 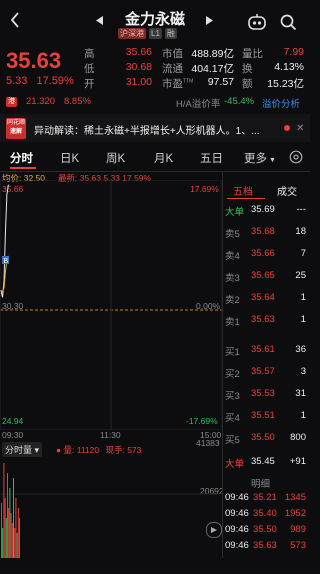 I want to click on hk-badge: 港, so click(x=11, y=102).